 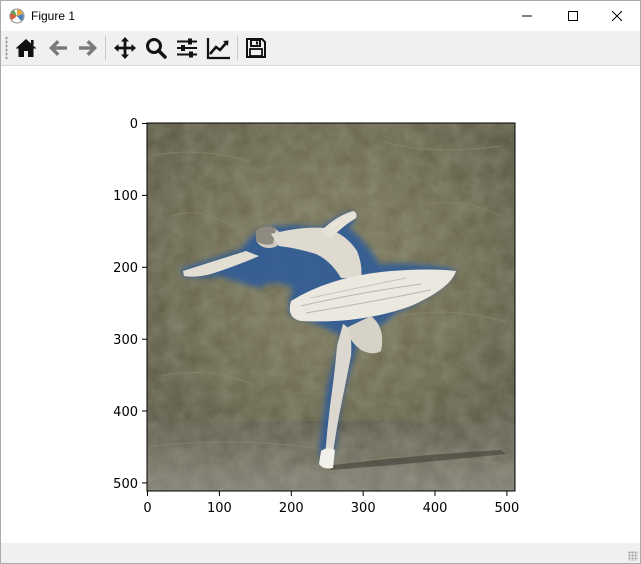 I want to click on home-icon, so click(x=26, y=48).